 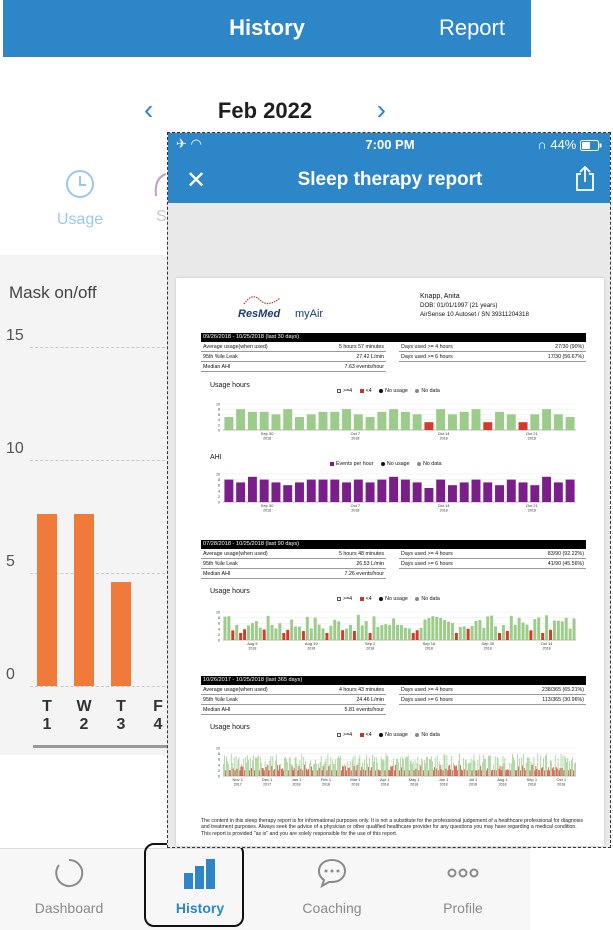 I want to click on more-dots-icon, so click(x=463, y=873).